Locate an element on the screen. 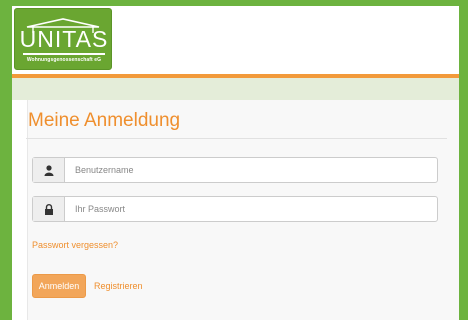  green-band is located at coordinates (235, 89).